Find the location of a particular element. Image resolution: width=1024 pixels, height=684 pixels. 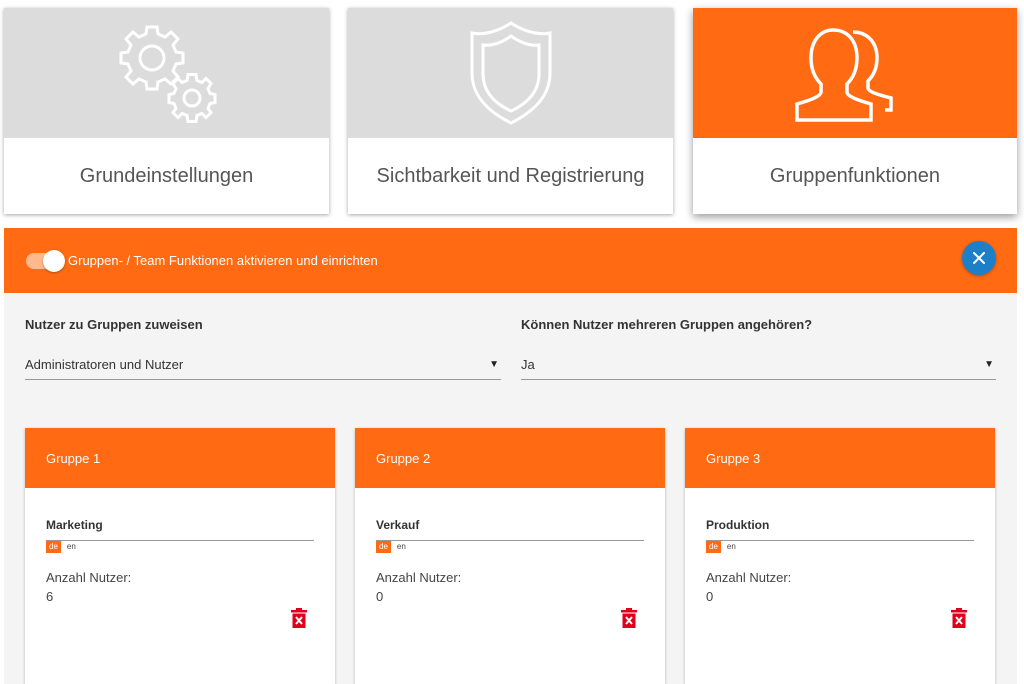

assign-users-select: Administratoren und Nutzer ▼ is located at coordinates (263, 365).